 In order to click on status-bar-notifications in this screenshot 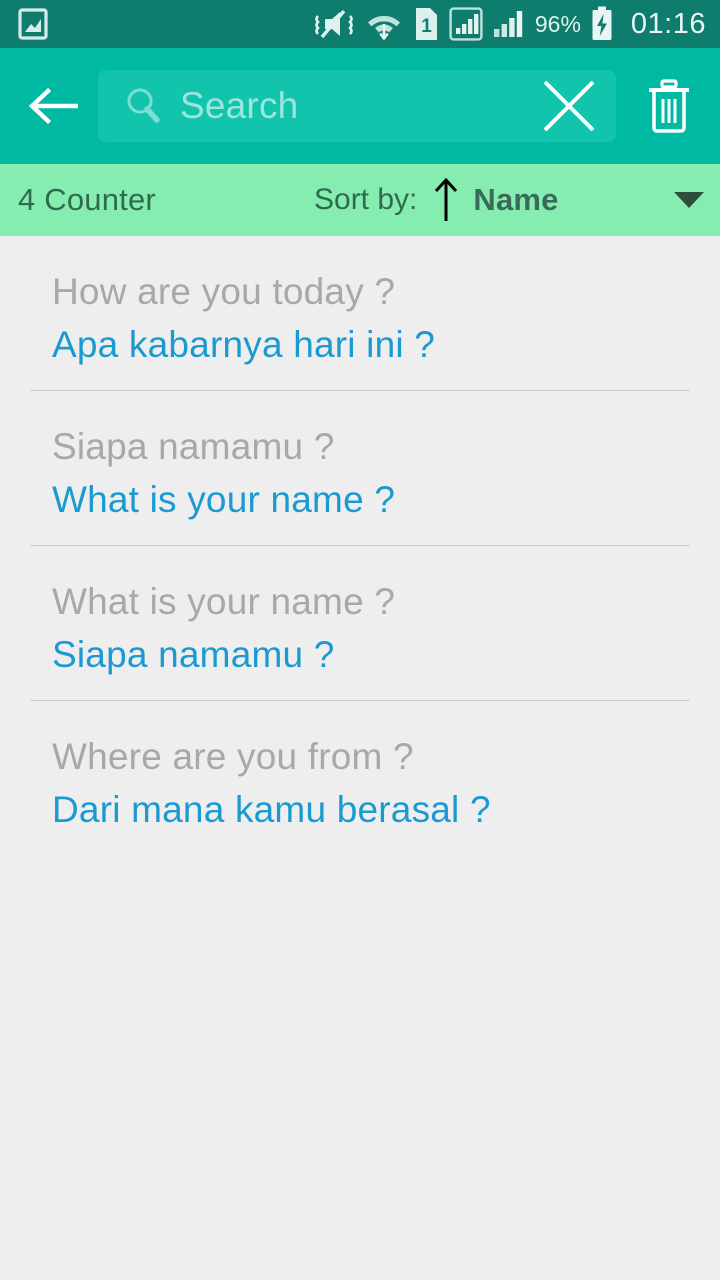, I will do `click(165, 24)`.